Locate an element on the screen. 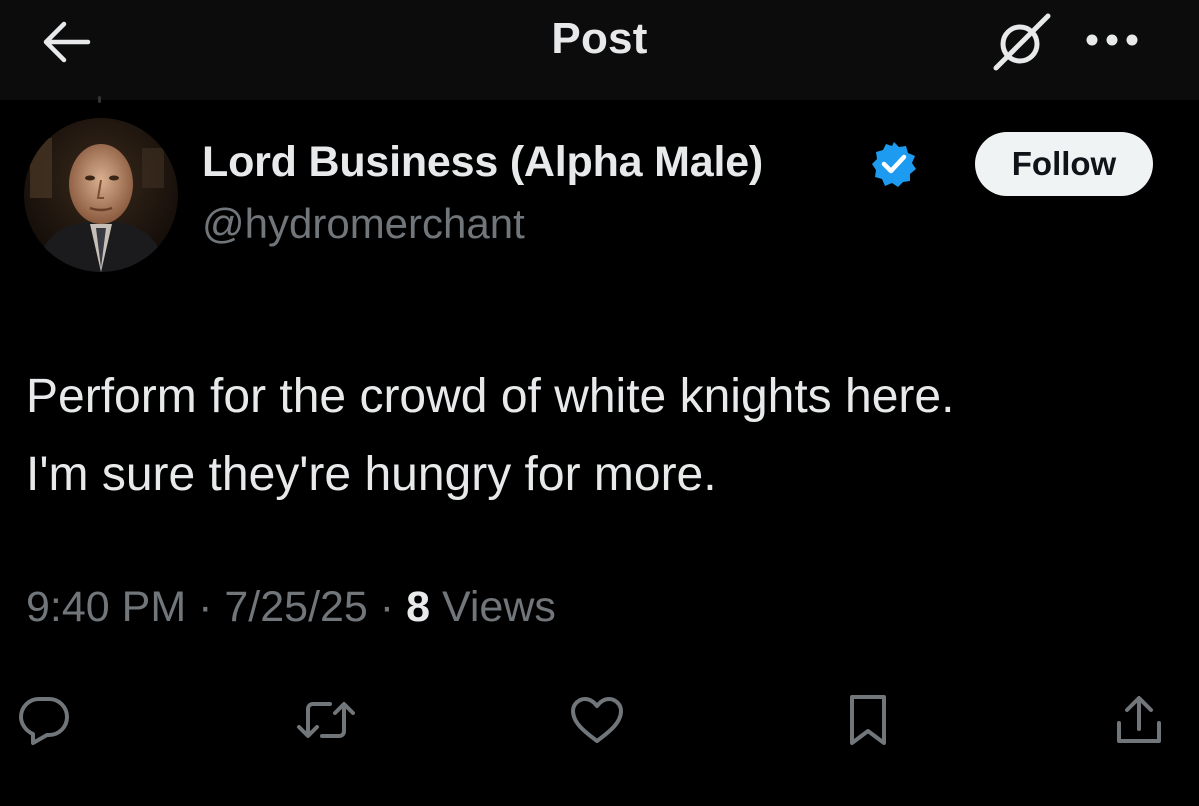 The width and height of the screenshot is (1199, 806). reply-button is located at coordinates (44, 720).